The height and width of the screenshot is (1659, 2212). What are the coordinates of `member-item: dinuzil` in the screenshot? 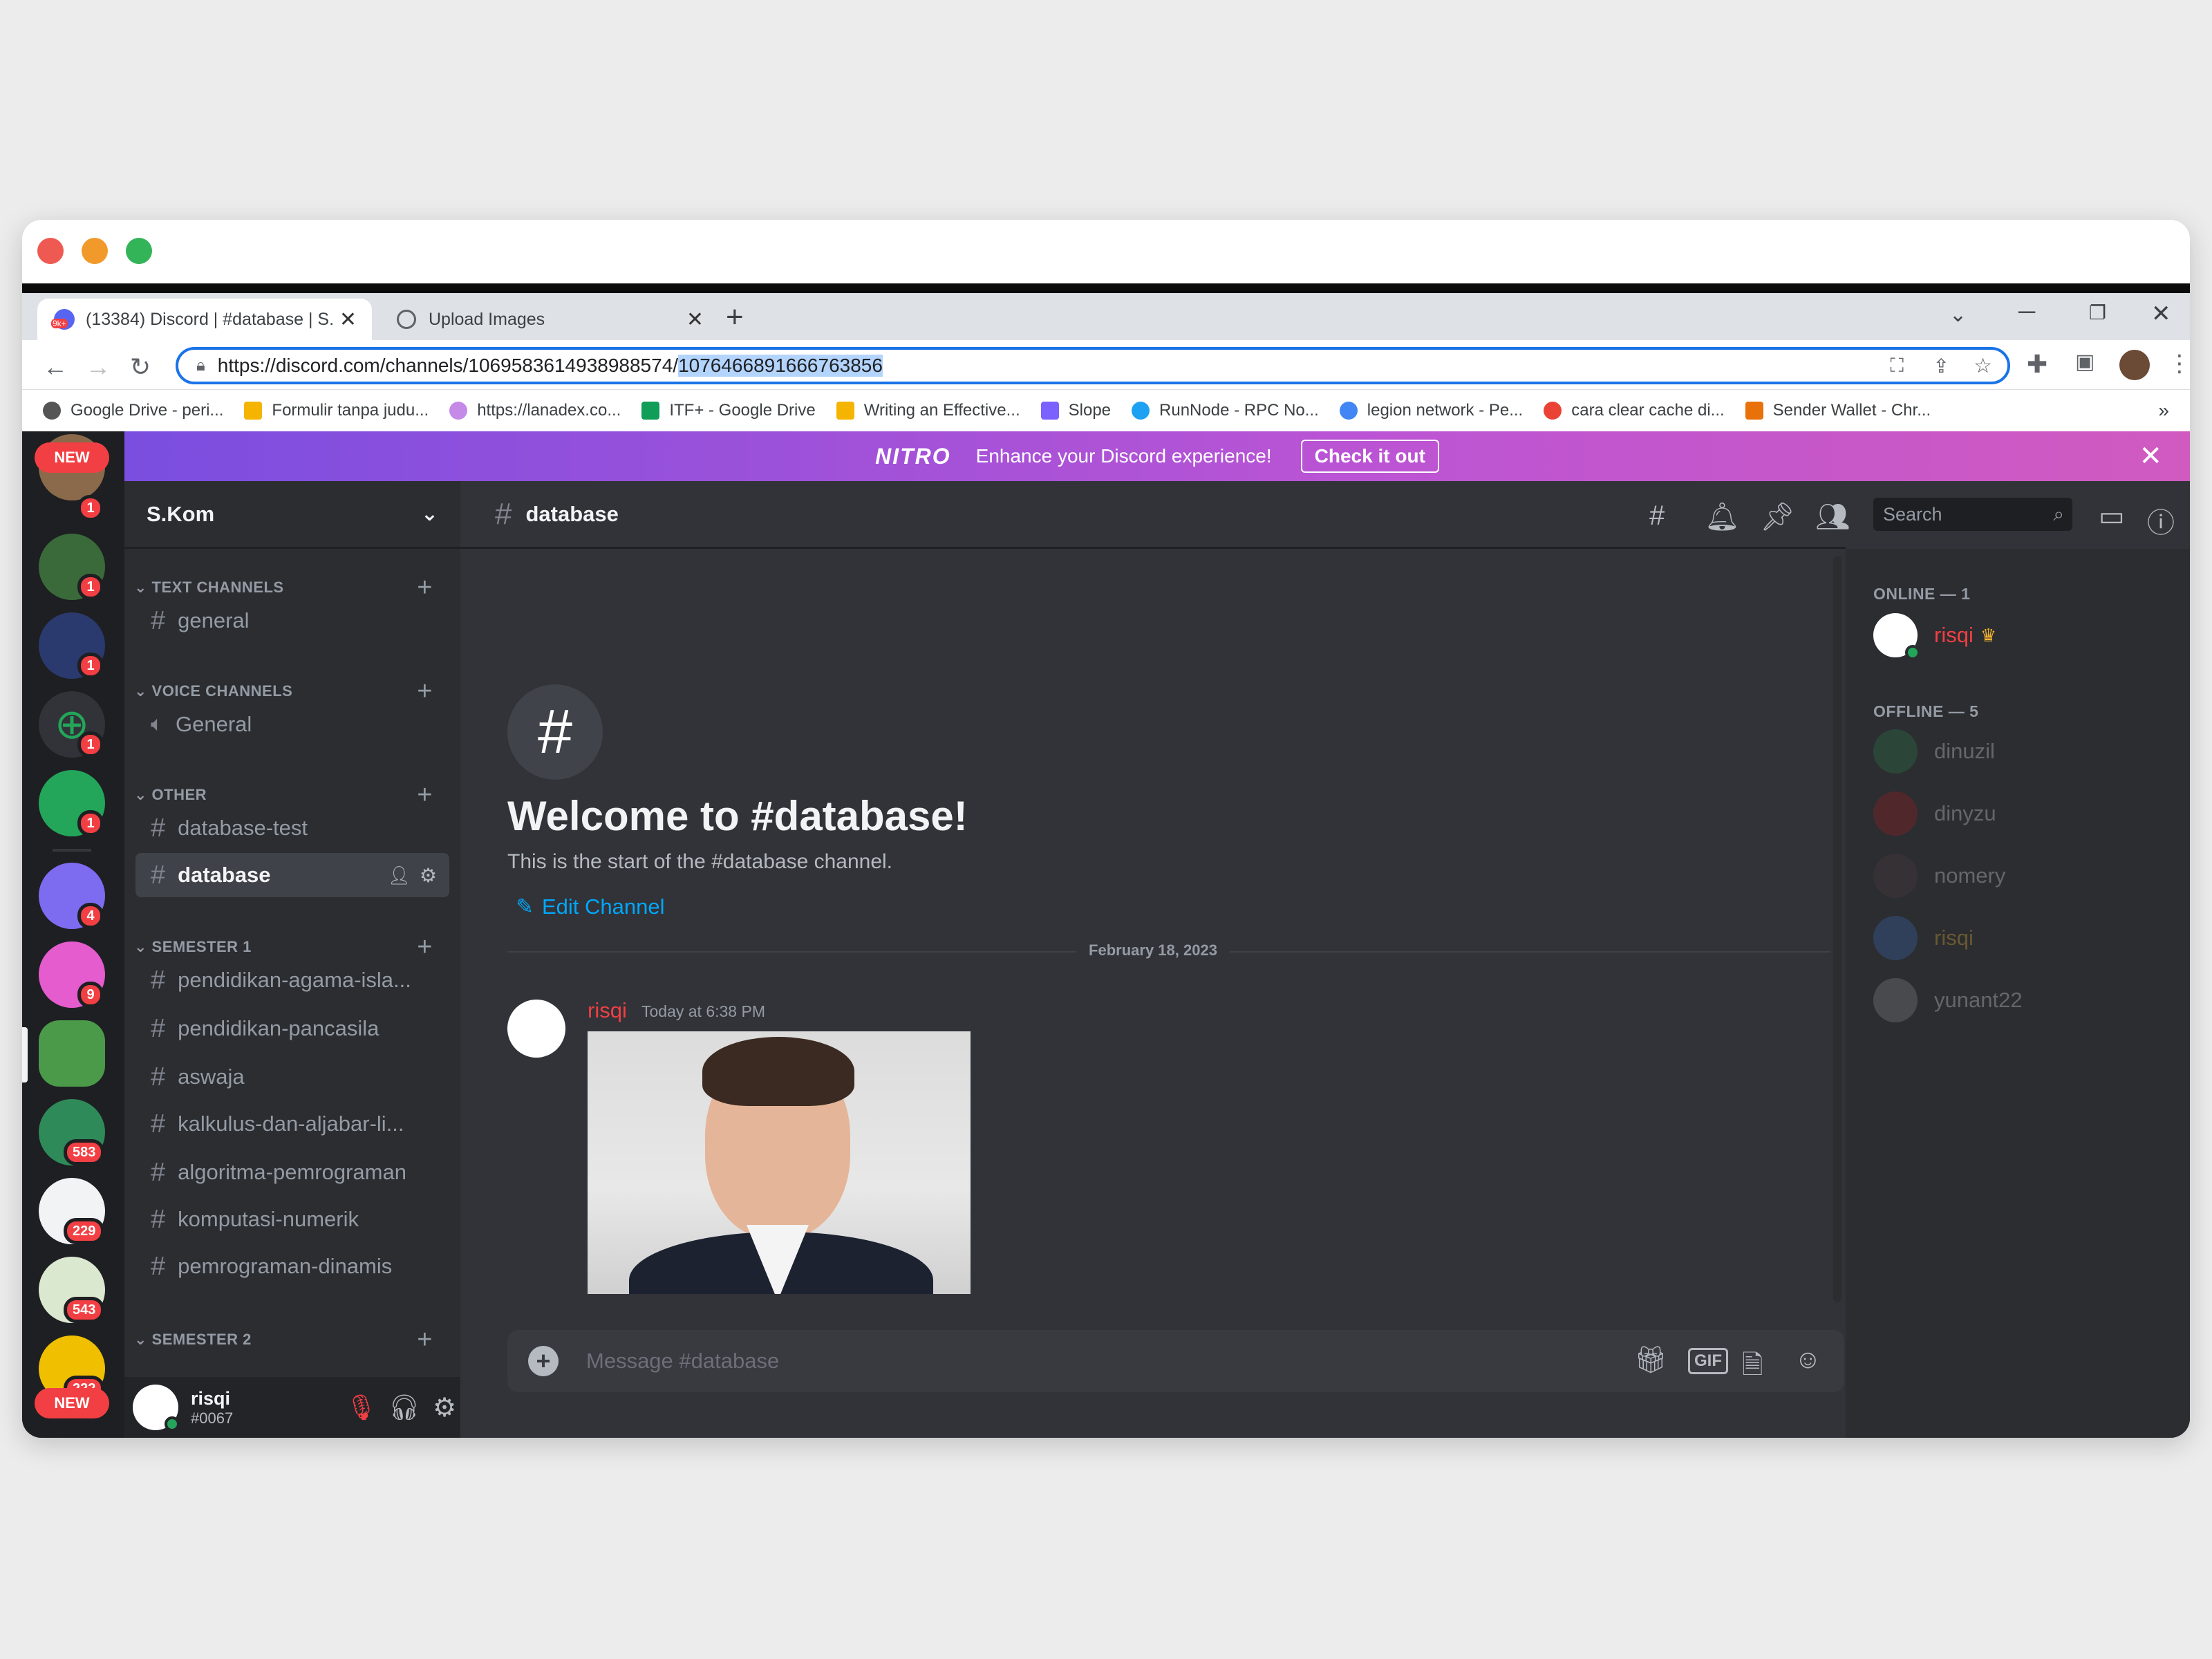 It's located at (1934, 751).